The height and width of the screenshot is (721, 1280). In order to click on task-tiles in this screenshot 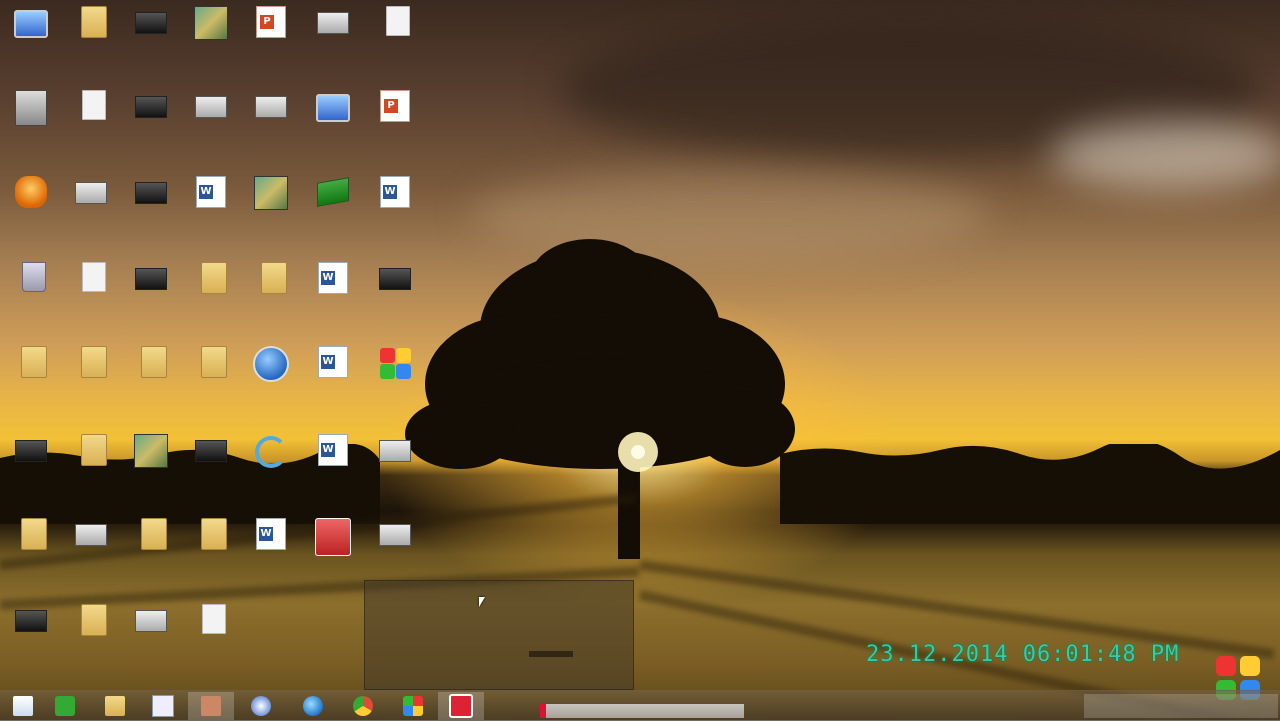, I will do `click(413, 706)`.